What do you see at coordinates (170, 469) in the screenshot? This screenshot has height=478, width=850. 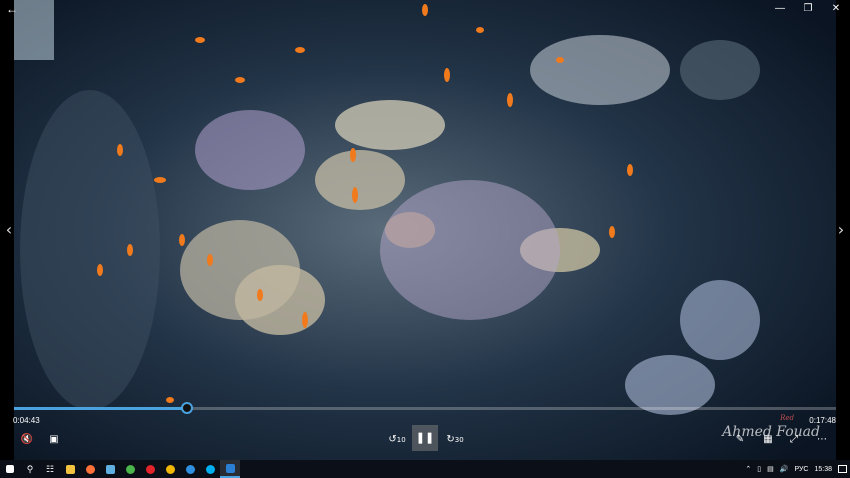 I see `chrome-icon` at bounding box center [170, 469].